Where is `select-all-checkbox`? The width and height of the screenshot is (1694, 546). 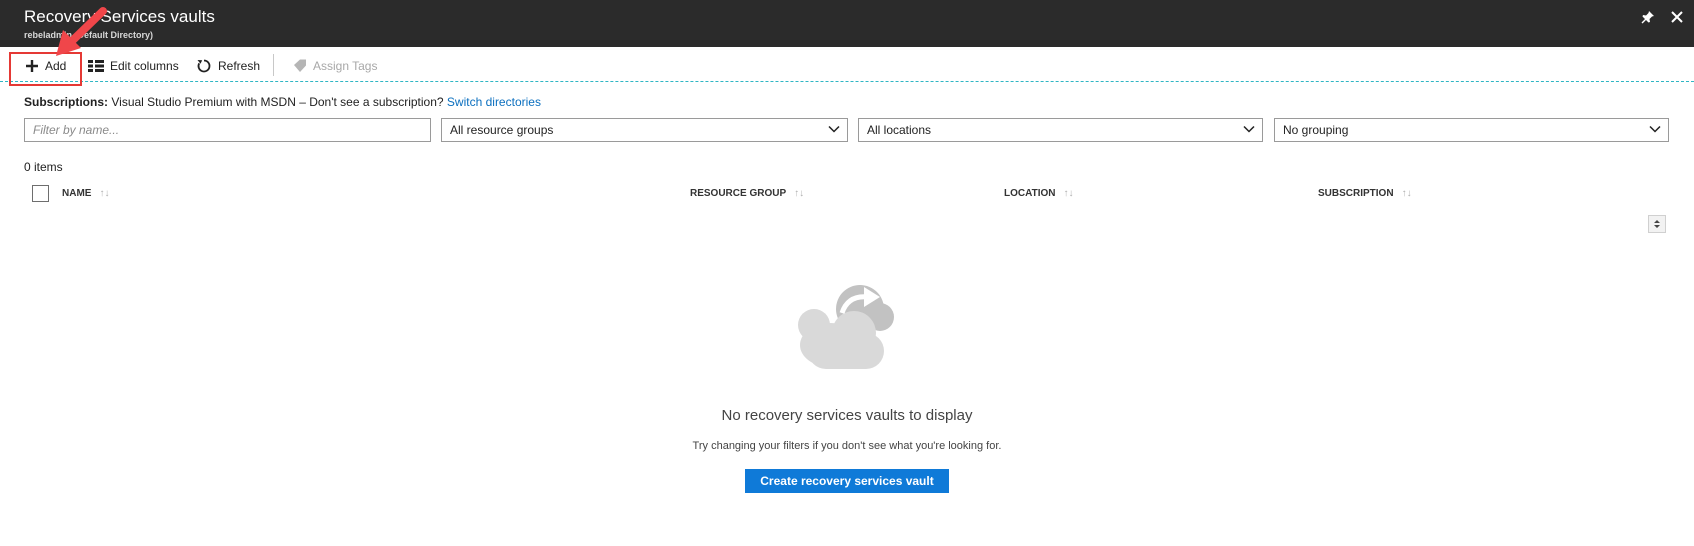 select-all-checkbox is located at coordinates (40, 193).